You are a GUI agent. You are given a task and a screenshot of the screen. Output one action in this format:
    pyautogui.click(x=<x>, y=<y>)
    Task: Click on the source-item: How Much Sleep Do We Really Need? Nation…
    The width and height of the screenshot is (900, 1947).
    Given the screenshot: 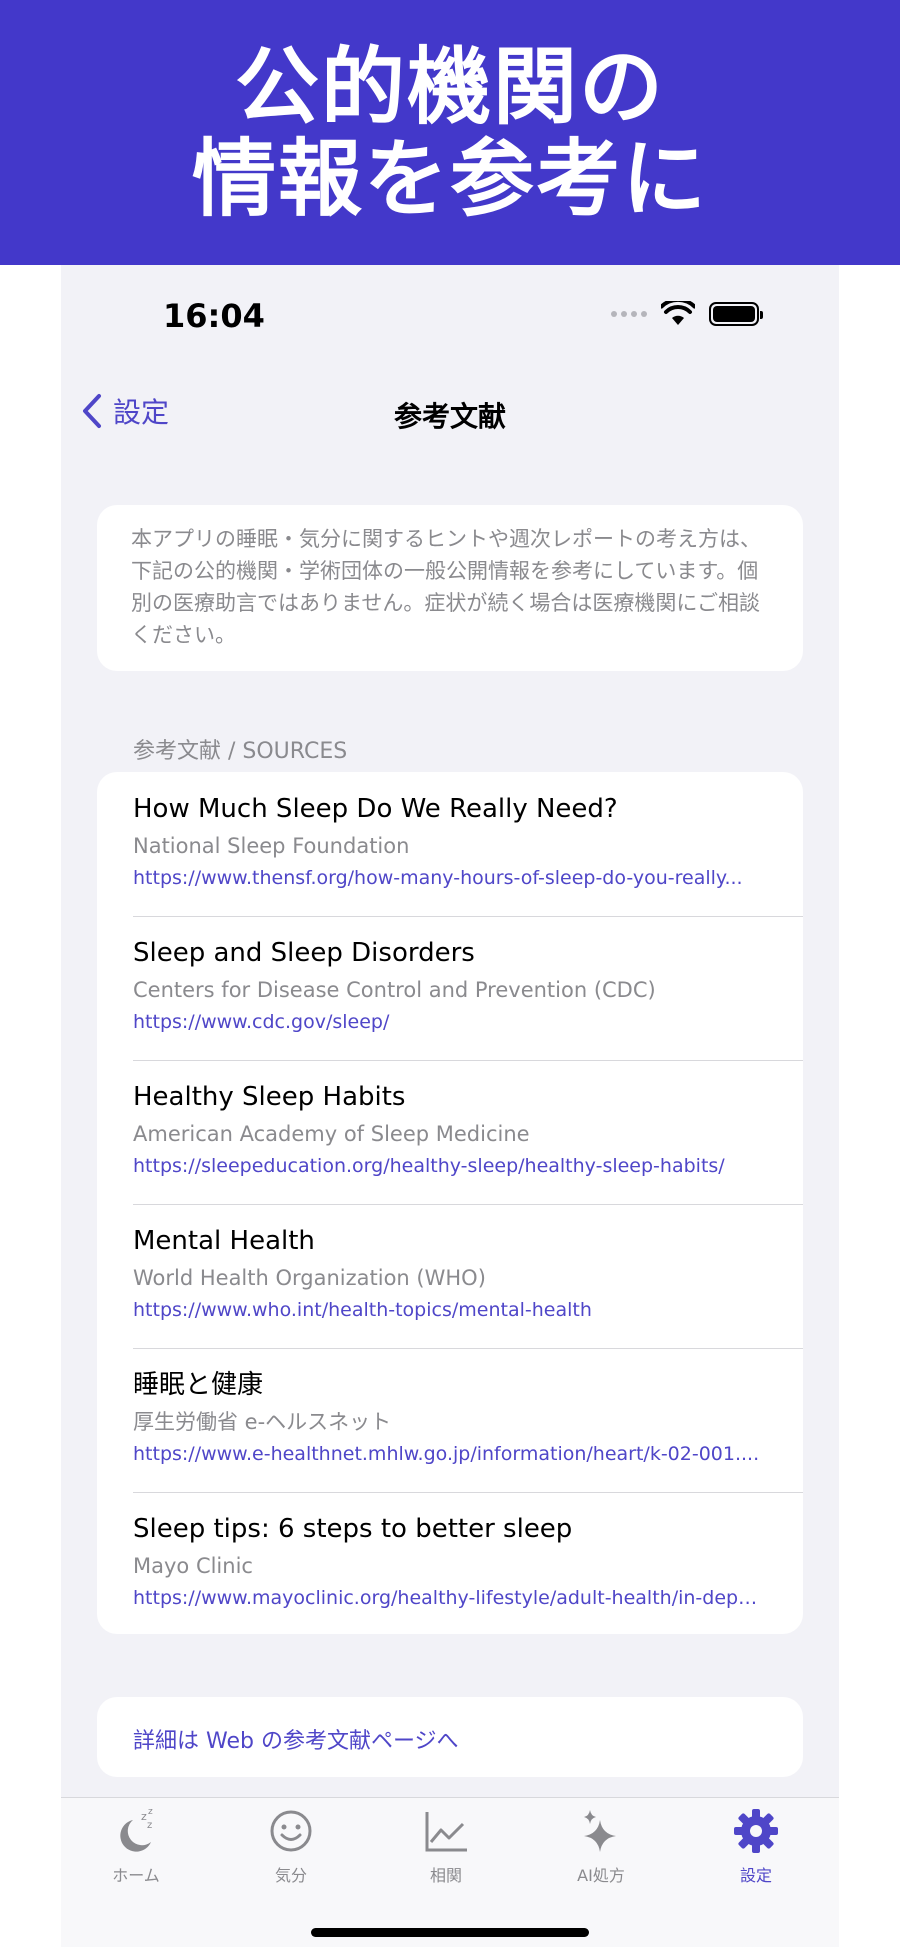 What is the action you would take?
    pyautogui.click(x=450, y=844)
    